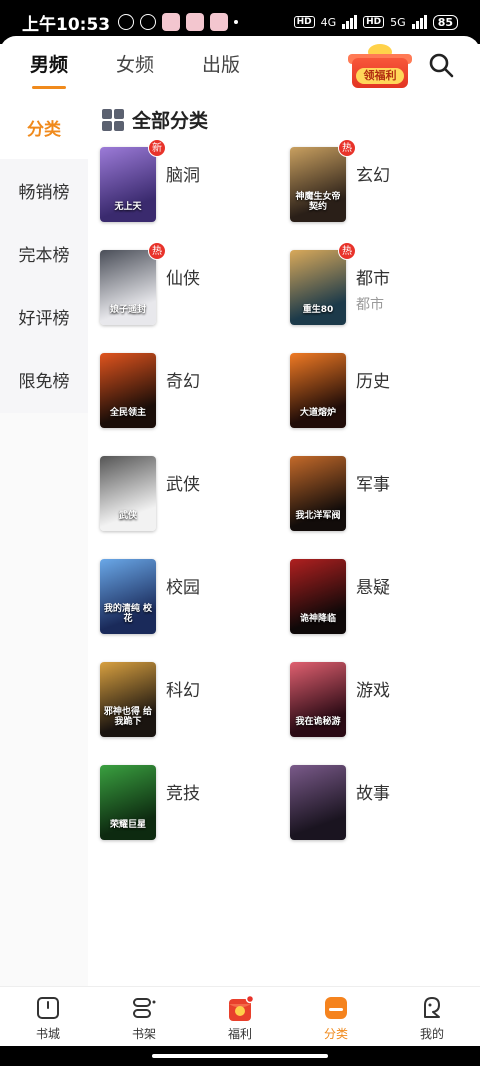 Image resolution: width=480 pixels, height=1066 pixels. Describe the element at coordinates (419, 22) in the screenshot. I see `signal-icon` at that location.